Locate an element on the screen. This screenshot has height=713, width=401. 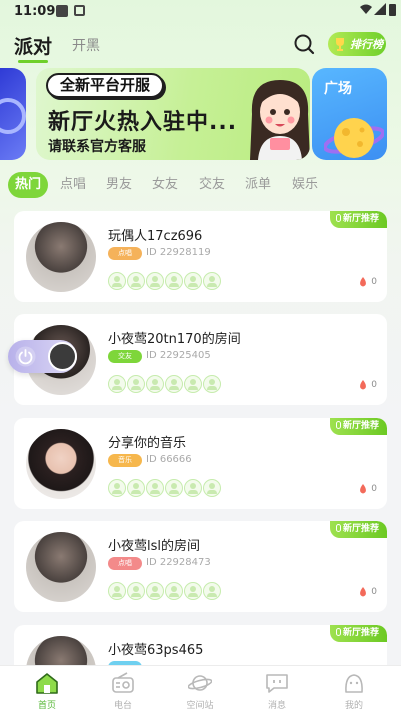
message-icon is located at coordinates (277, 683).